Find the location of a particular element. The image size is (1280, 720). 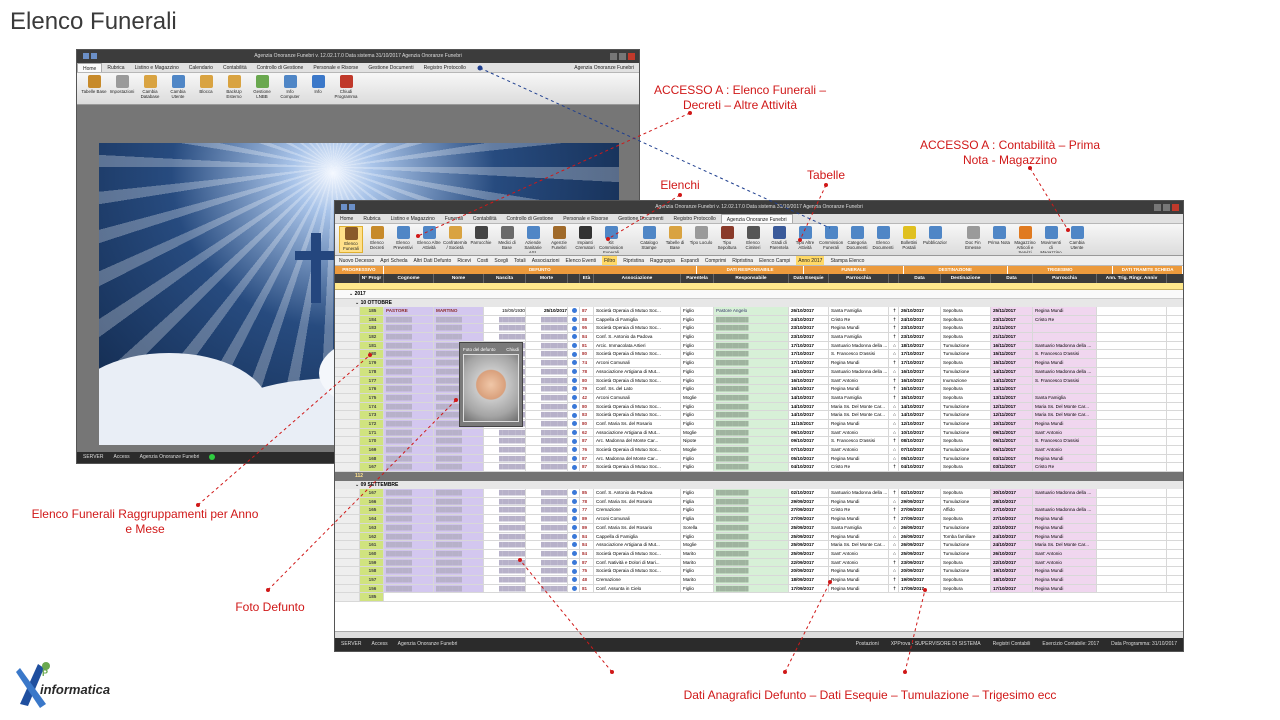

ribbon-button: Gestione LNBB is located at coordinates (262, 88).